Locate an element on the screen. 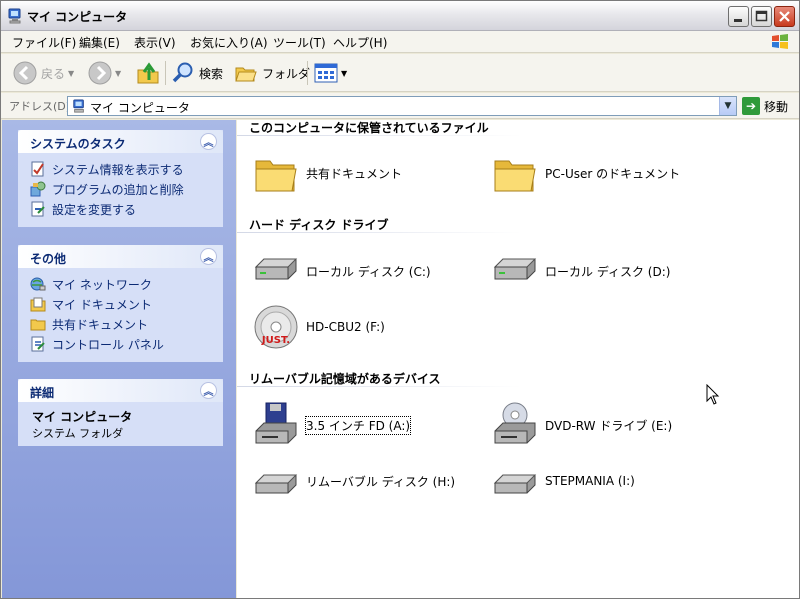  dvd-rw-drive-e-label: DVD-RW ドライブ (E:) is located at coordinates (609, 425).